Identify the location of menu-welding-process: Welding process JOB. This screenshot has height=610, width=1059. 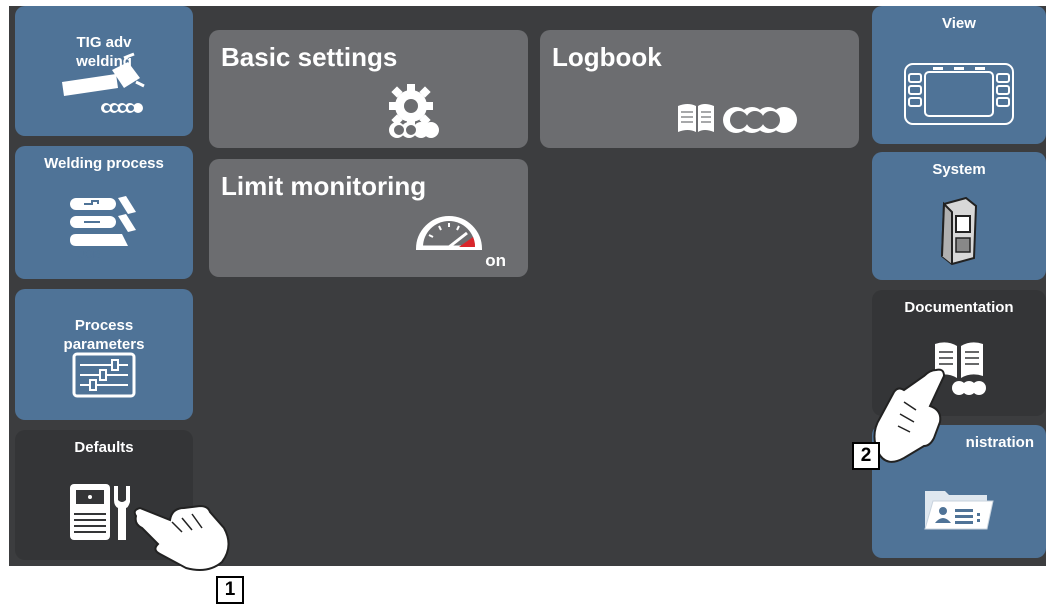
(104, 212).